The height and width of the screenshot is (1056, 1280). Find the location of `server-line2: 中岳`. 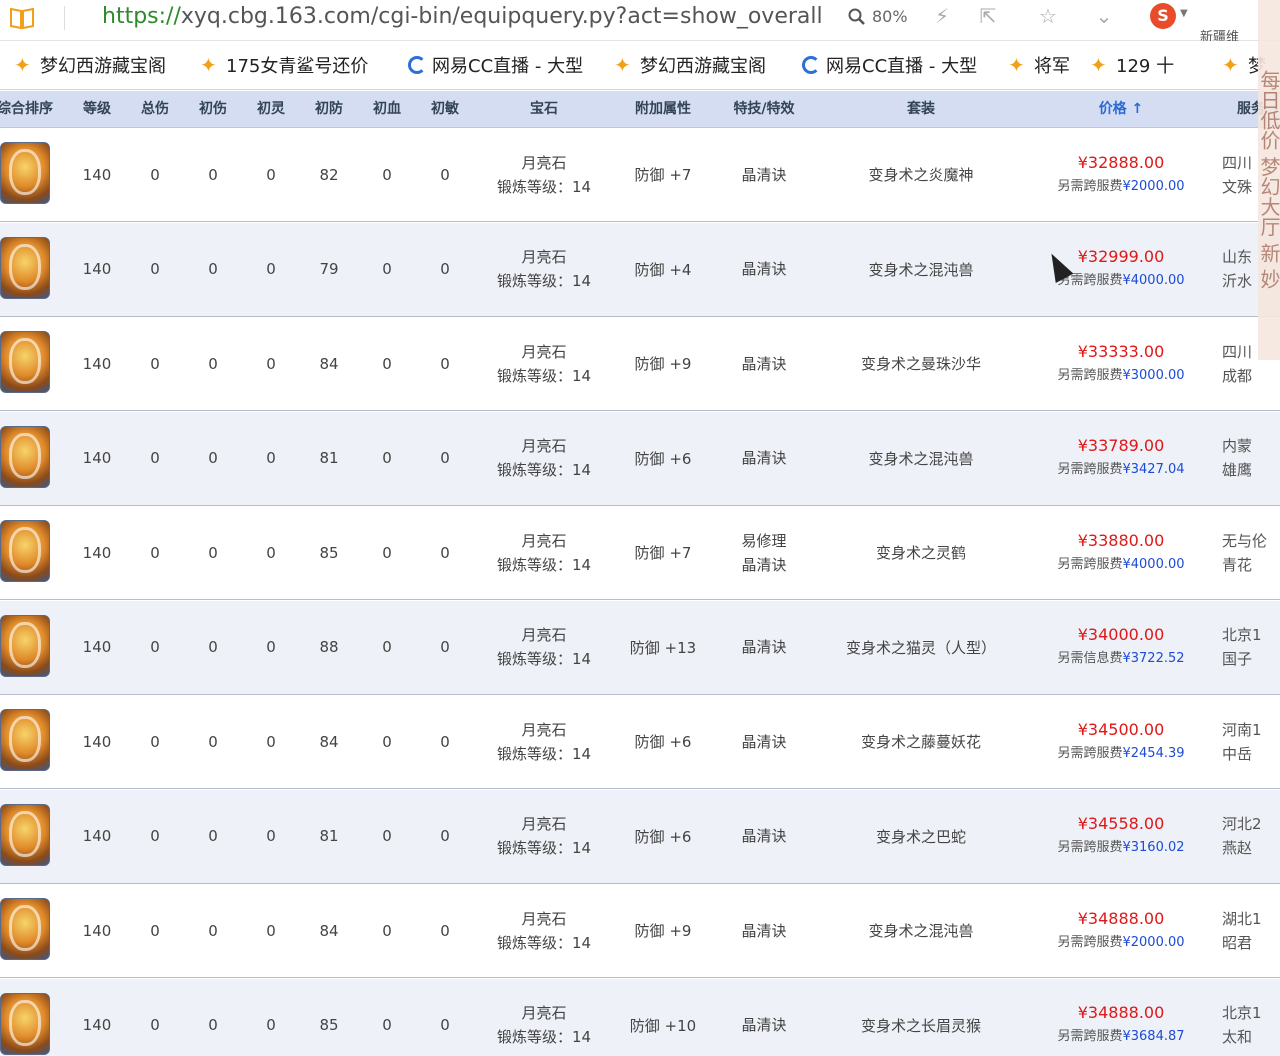

server-line2: 中岳 is located at coordinates (1237, 753).